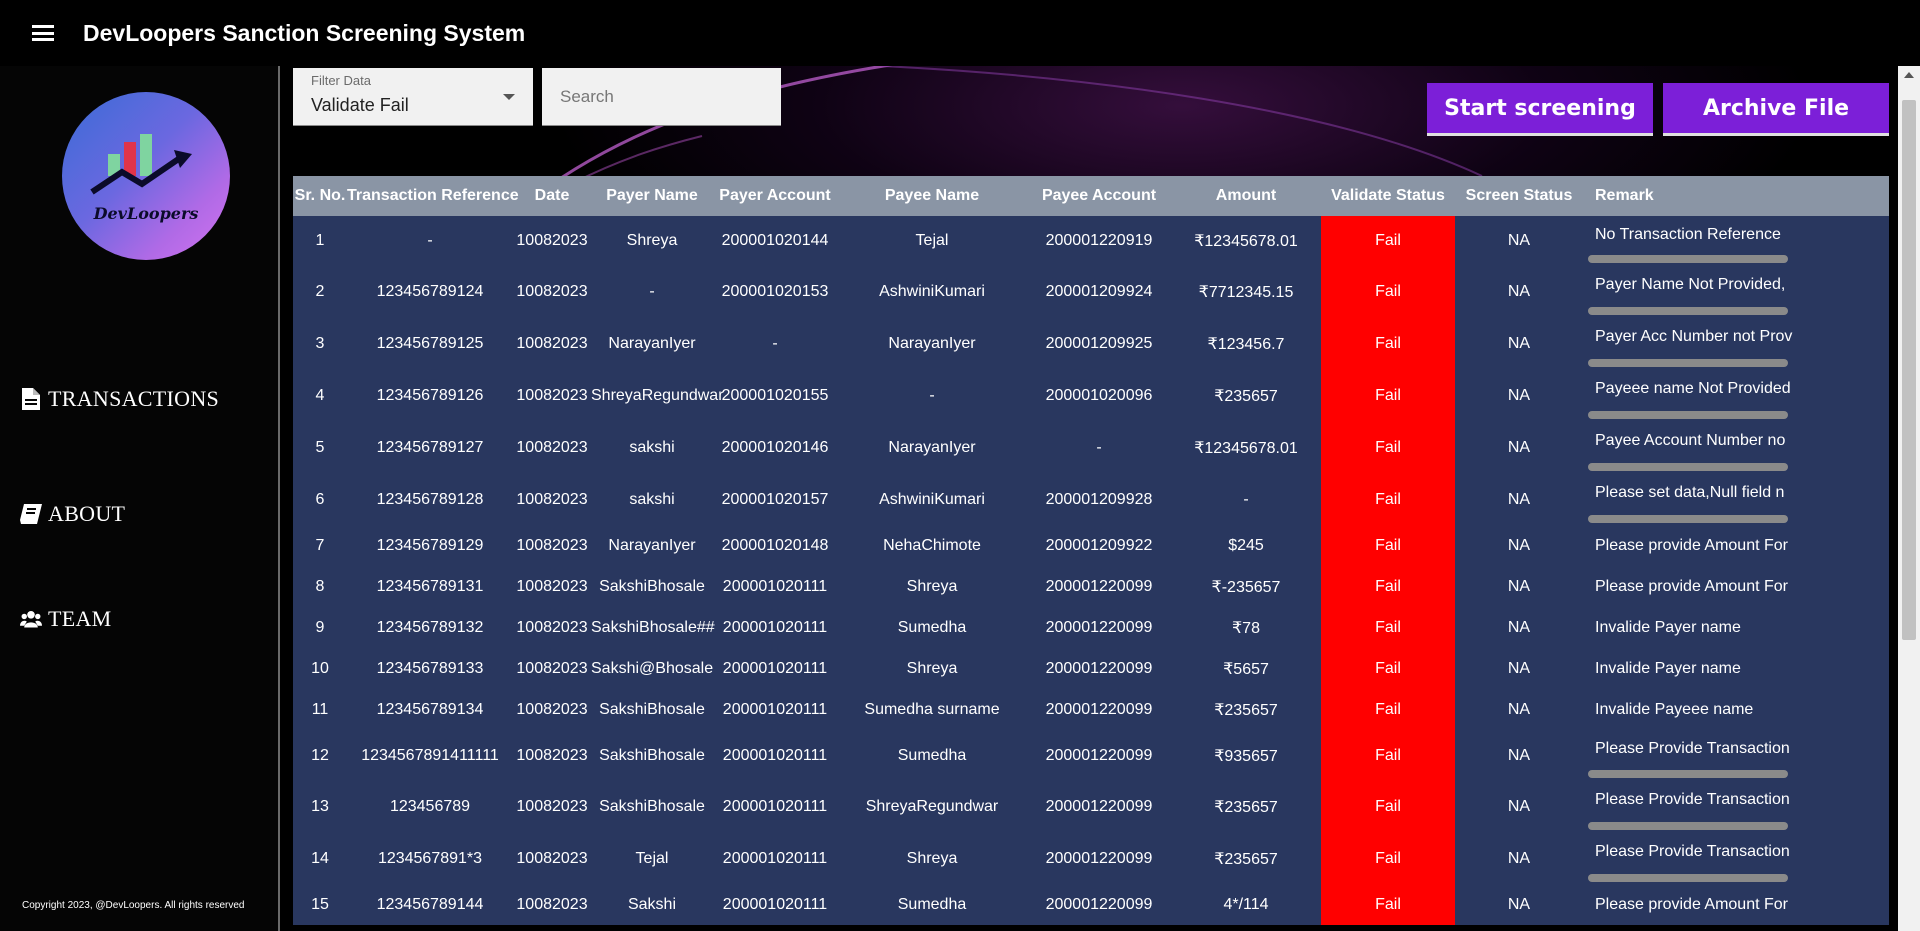 This screenshot has width=1920, height=931. I want to click on payee-name-cell: Sumedha surname, so click(932, 709).